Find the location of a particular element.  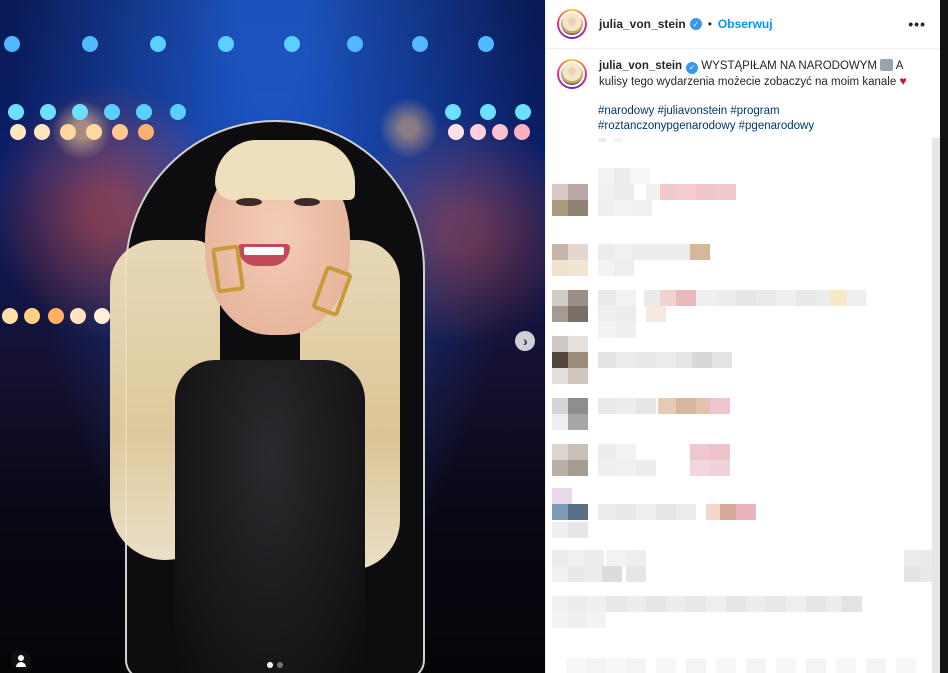

user-icon is located at coordinates (21, 658).